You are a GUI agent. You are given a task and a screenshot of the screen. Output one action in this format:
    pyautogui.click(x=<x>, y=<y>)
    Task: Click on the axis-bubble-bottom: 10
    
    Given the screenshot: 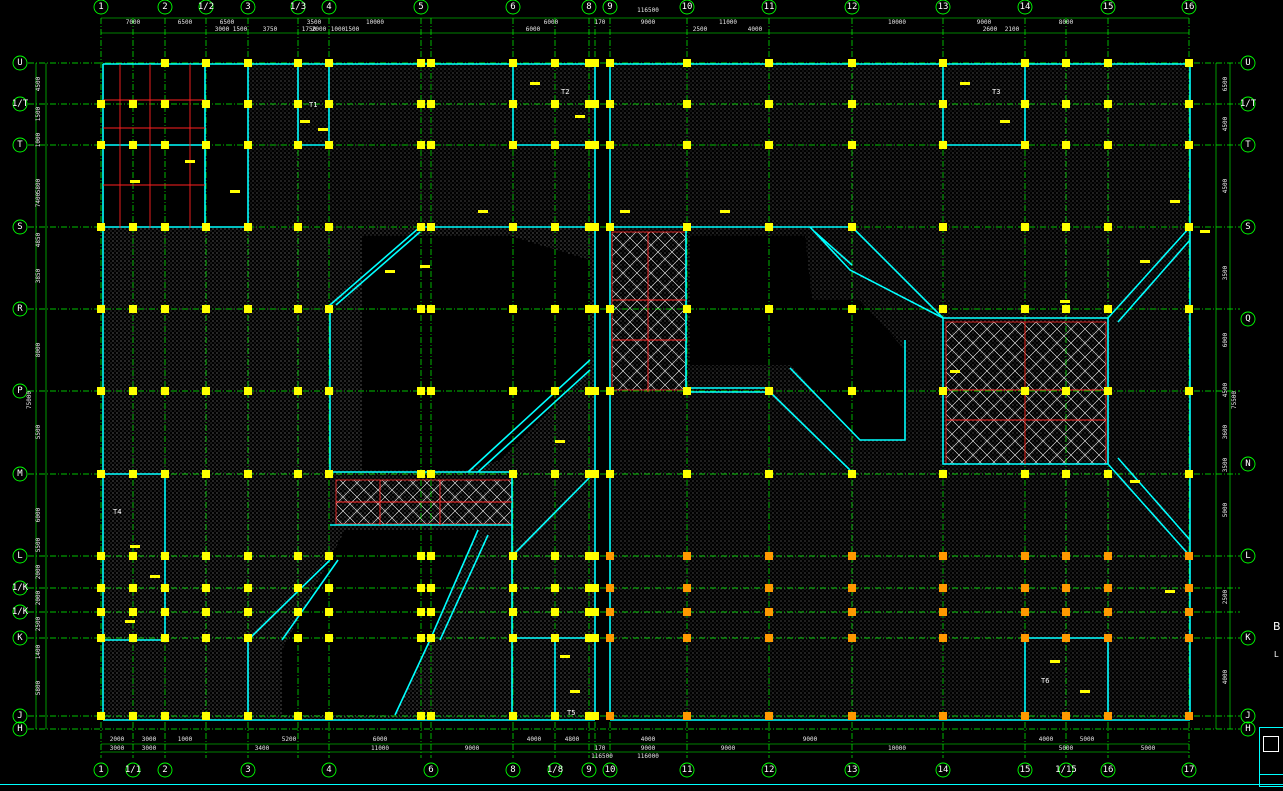 What is the action you would take?
    pyautogui.click(x=610, y=770)
    